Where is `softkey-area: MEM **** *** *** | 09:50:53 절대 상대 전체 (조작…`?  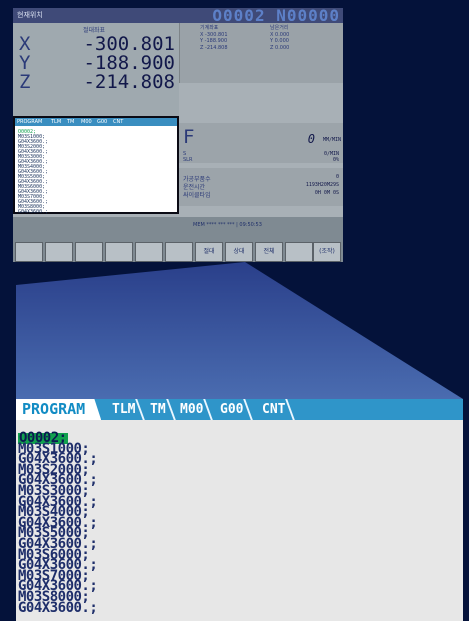
softkey-area: MEM **** *** *** | 09:50:53 절대 상대 전체 (조작… is located at coordinates (178, 239).